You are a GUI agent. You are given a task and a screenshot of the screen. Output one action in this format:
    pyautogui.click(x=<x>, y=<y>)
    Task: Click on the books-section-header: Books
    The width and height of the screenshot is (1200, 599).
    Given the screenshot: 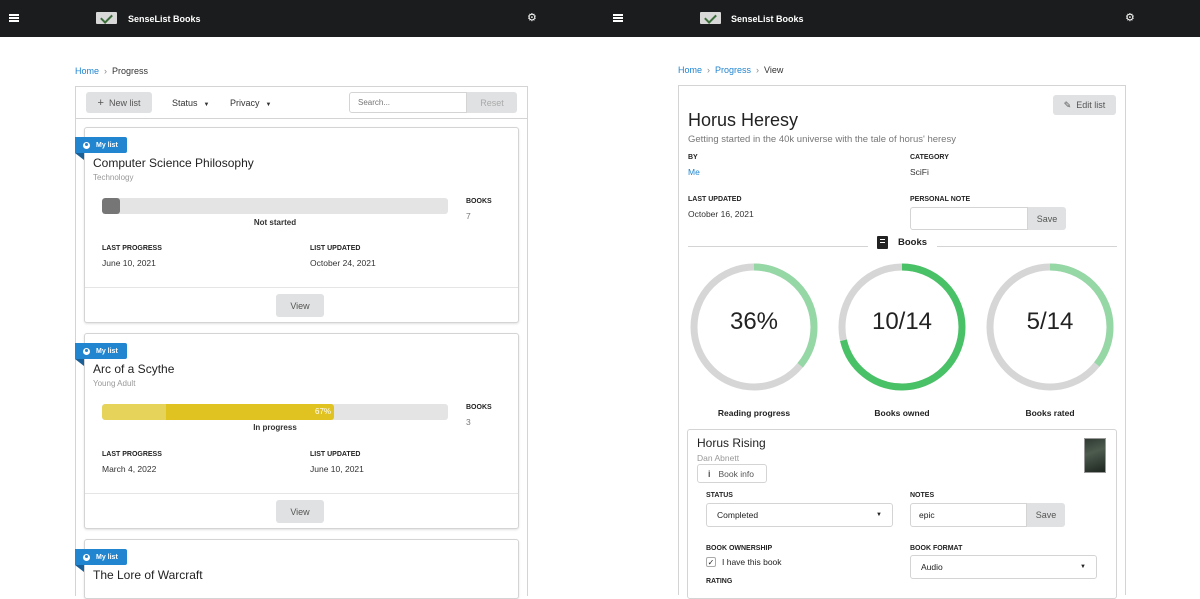 What is the action you would take?
    pyautogui.click(x=902, y=242)
    